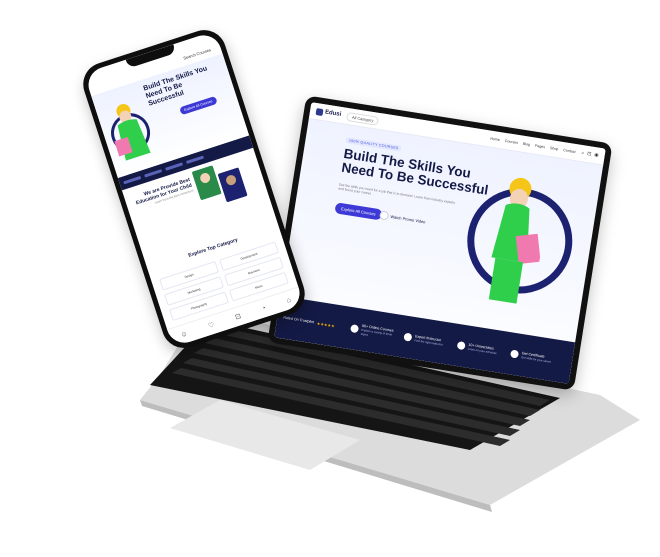  I want to click on watch-video-label: Watch Promo Video, so click(408, 219).